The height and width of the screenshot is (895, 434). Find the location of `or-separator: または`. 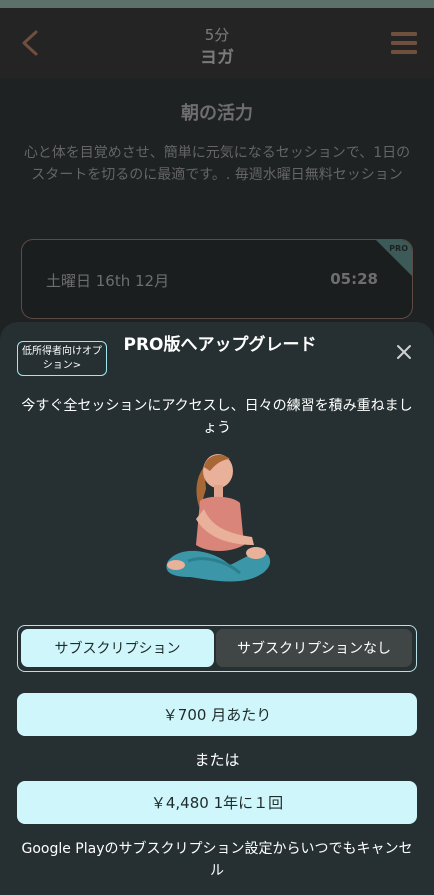

or-separator: または is located at coordinates (217, 760).